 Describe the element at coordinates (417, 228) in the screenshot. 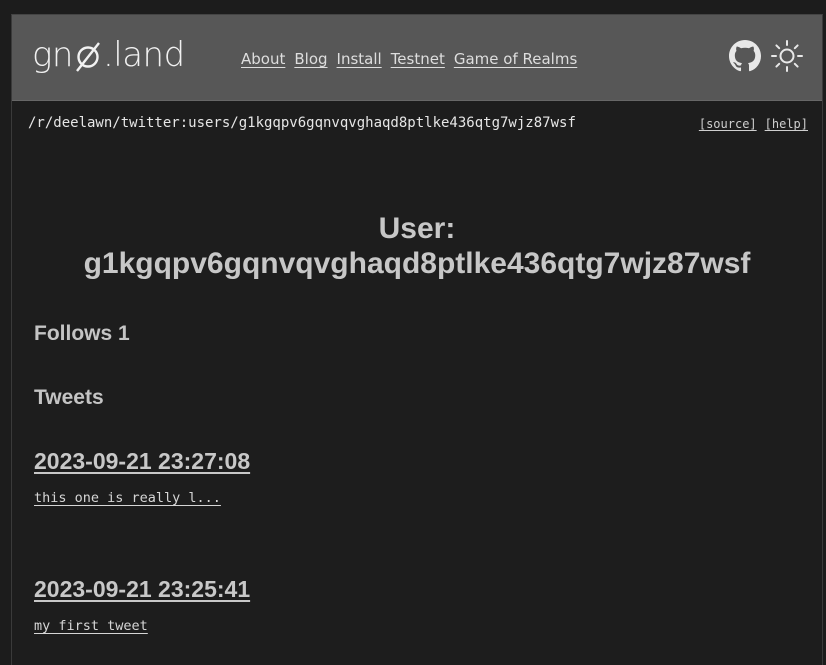

I see `page-title-line1: User:` at that location.